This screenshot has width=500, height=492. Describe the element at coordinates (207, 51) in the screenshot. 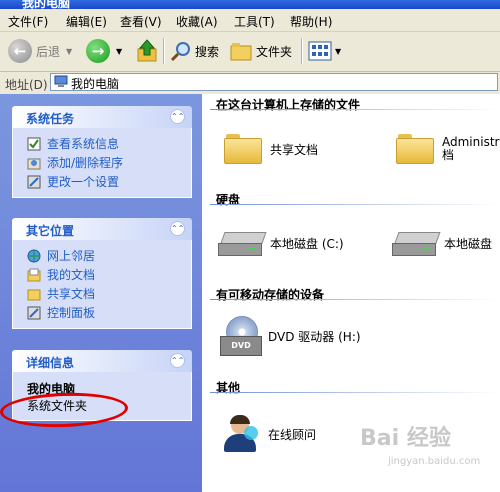

I see `search-label: 搜索` at that location.